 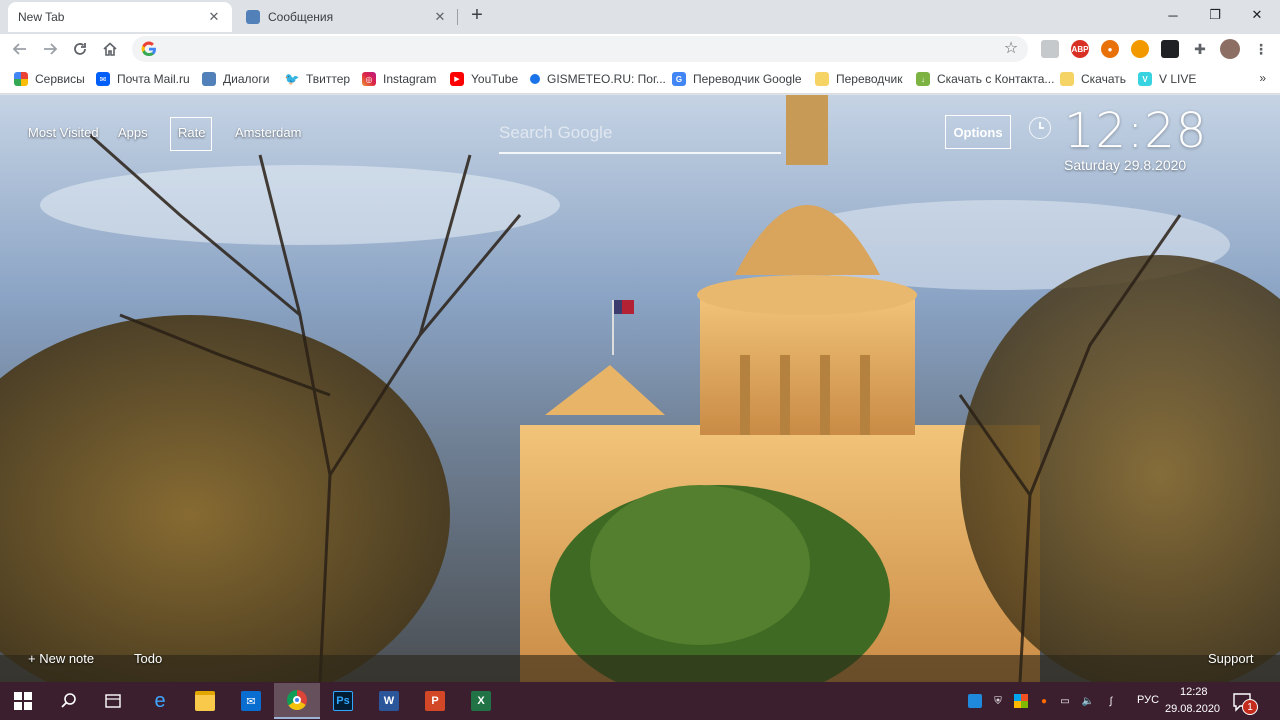 I want to click on task-view-button, so click(x=113, y=701).